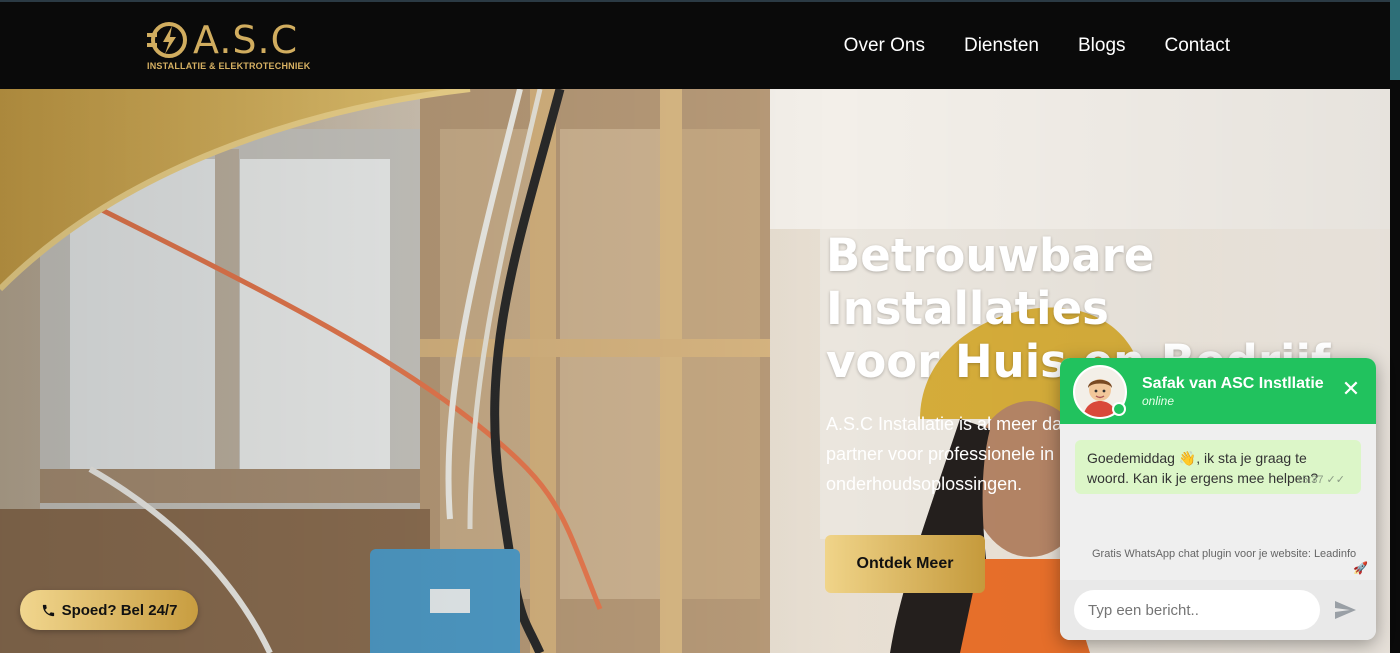  Describe the element at coordinates (884, 46) in the screenshot. I see `menu-item-over-ons: Over Ons` at that location.